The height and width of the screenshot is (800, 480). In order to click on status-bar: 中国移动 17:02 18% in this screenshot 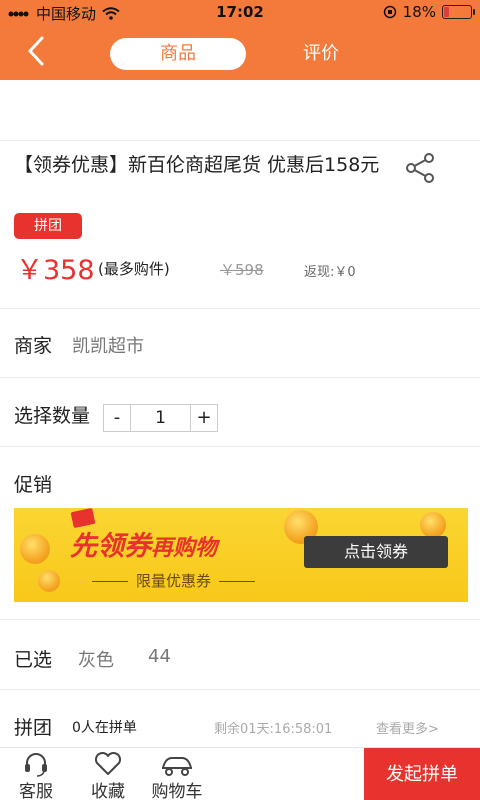, I will do `click(240, 12)`.